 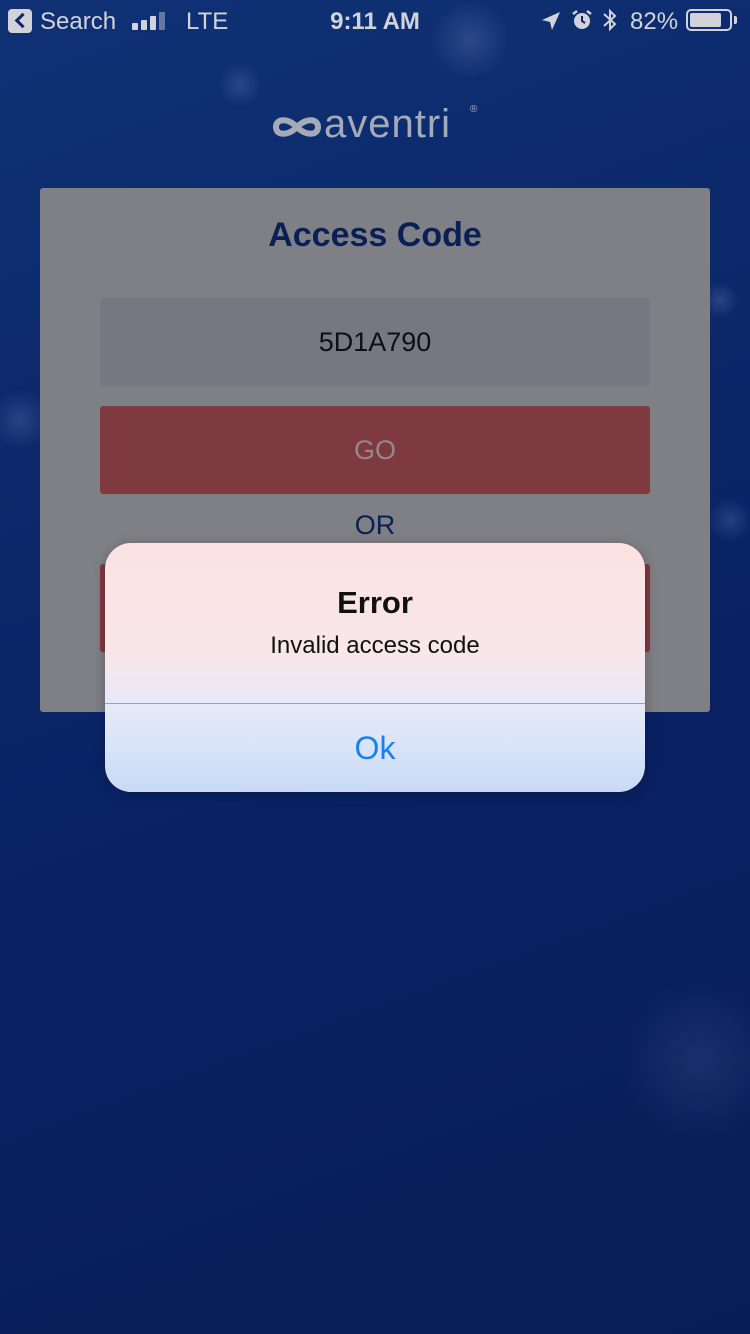 I want to click on alert-title: Error, so click(x=375, y=602).